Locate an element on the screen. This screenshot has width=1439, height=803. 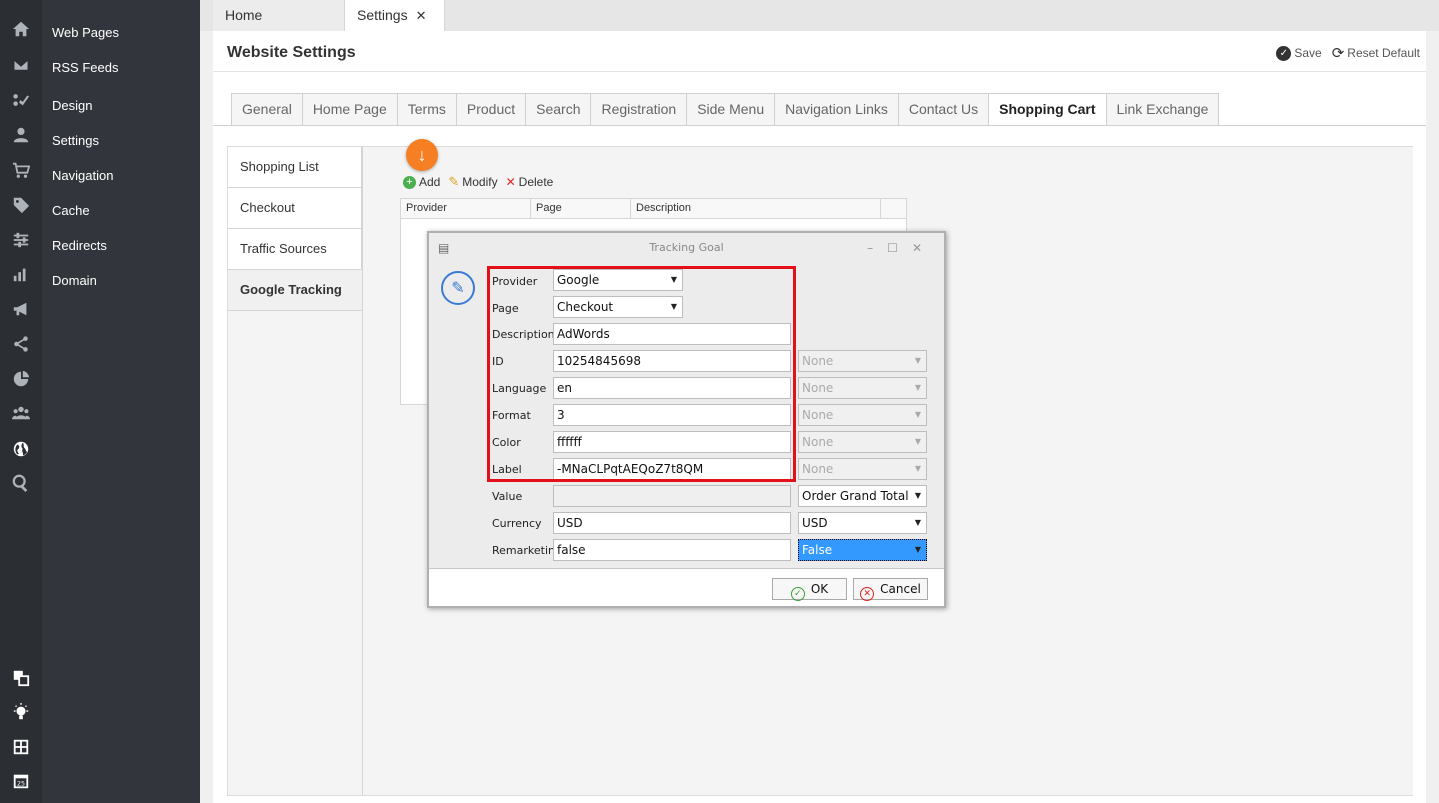
dialog-footer: ✓ OK ✕ Cancel is located at coordinates (686, 587).